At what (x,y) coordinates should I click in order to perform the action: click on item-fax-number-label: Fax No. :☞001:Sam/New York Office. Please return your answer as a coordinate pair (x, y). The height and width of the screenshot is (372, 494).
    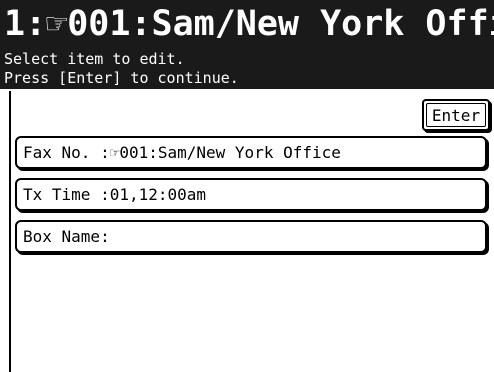
    Looking at the image, I should click on (182, 152).